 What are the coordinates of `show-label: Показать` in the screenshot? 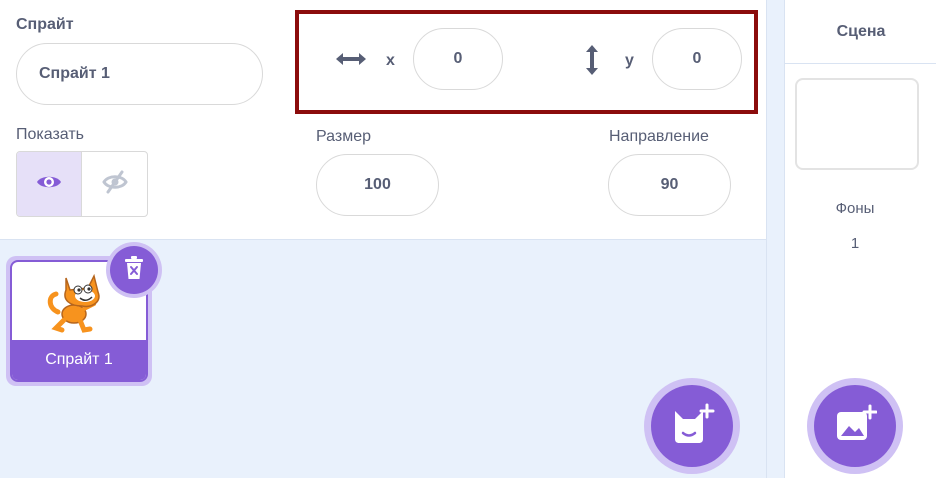 It's located at (50, 134).